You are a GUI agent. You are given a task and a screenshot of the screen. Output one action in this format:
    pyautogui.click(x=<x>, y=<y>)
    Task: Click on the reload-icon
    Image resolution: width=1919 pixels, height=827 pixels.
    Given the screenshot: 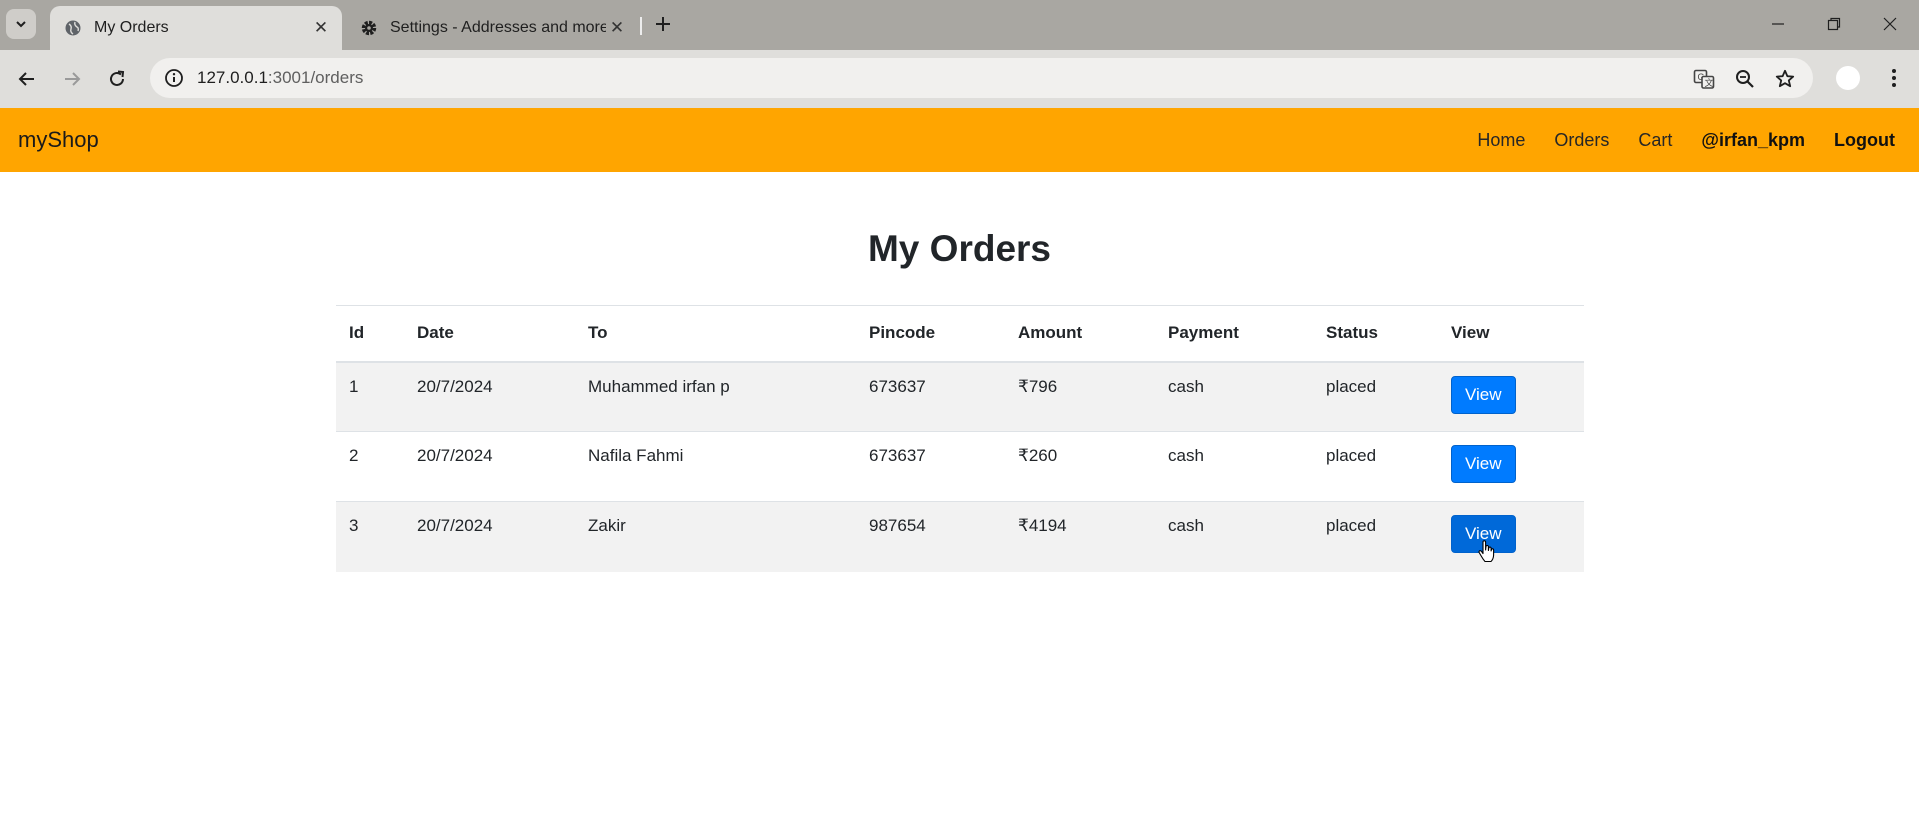 What is the action you would take?
    pyautogui.click(x=117, y=78)
    